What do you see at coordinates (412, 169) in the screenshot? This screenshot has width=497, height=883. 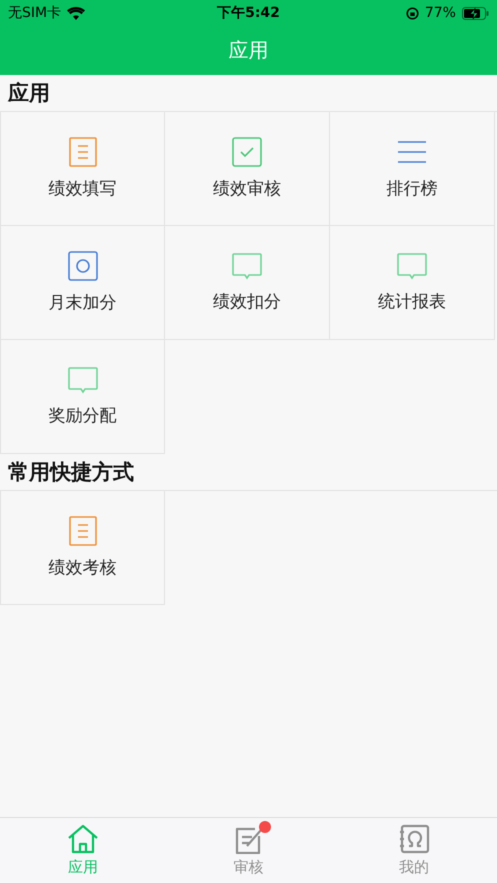 I see `app-tile: 排行榜` at bounding box center [412, 169].